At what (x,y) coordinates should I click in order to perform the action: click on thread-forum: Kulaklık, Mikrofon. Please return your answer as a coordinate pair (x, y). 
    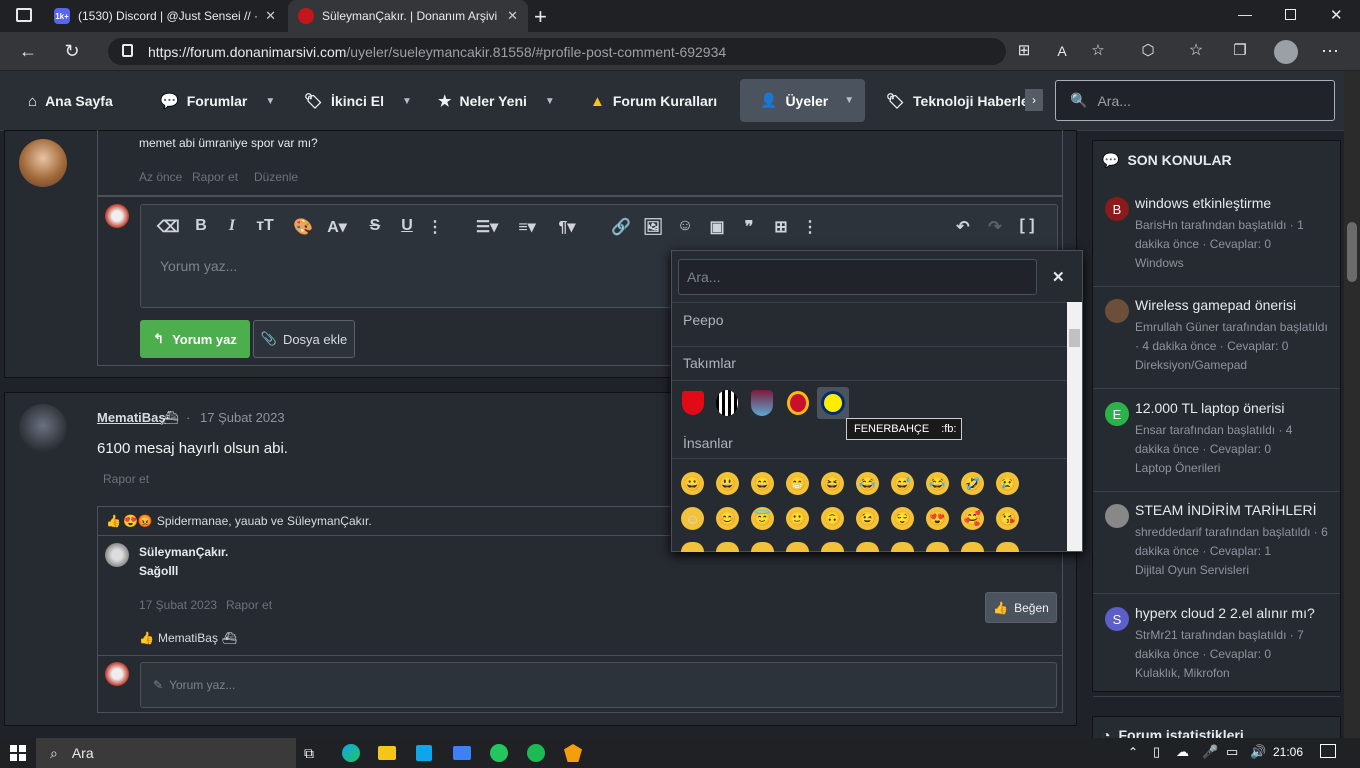
    Looking at the image, I should click on (1182, 673).